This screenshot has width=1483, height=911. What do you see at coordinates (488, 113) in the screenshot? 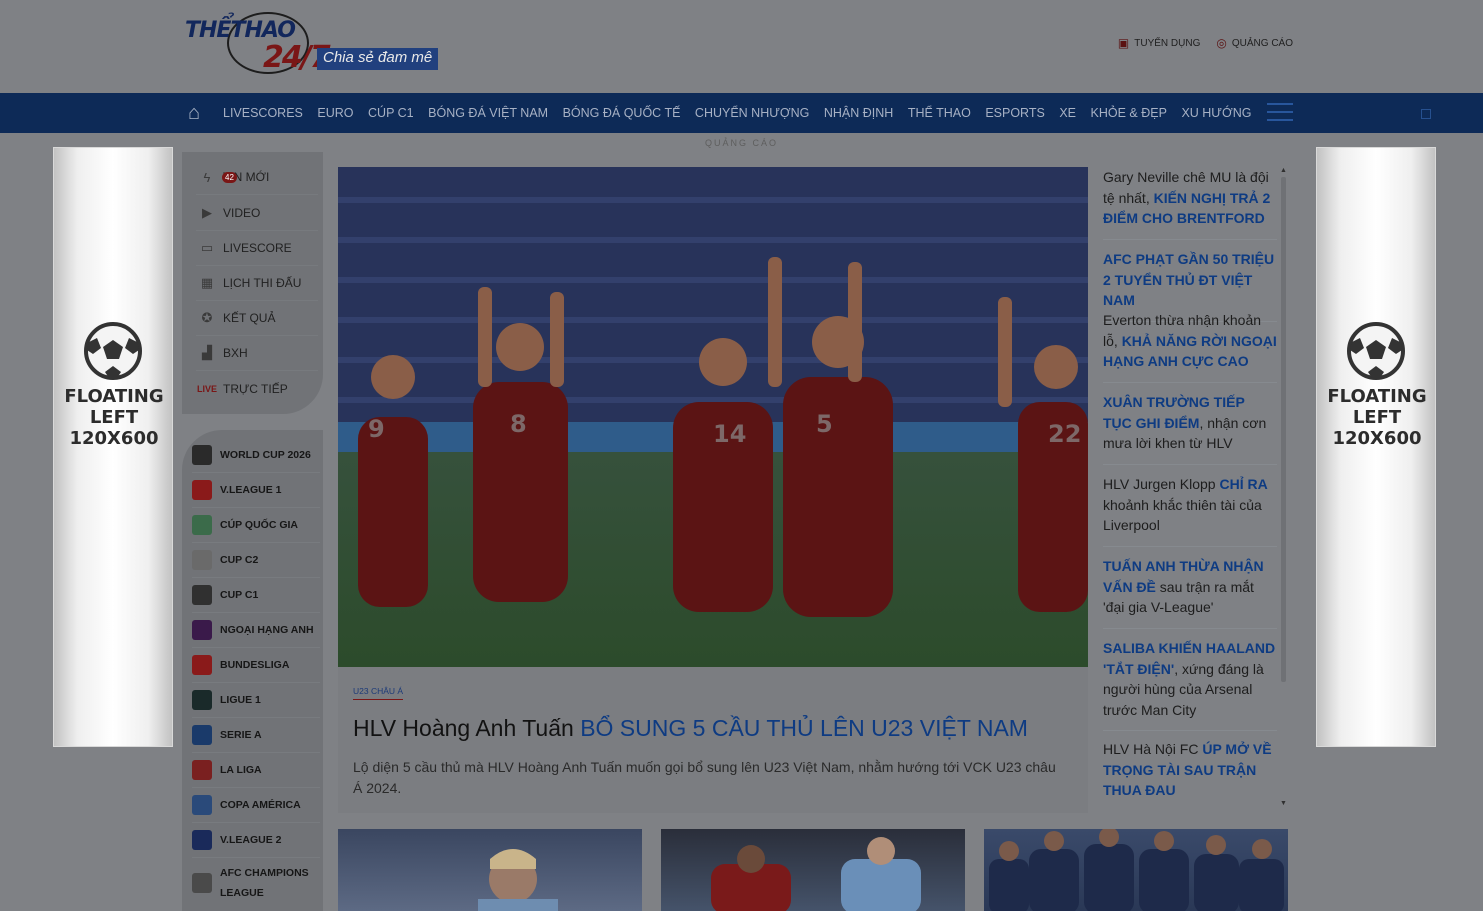
I see `nav-item-vietnam-football: BÓNG ĐÁ VIỆT NAM` at bounding box center [488, 113].